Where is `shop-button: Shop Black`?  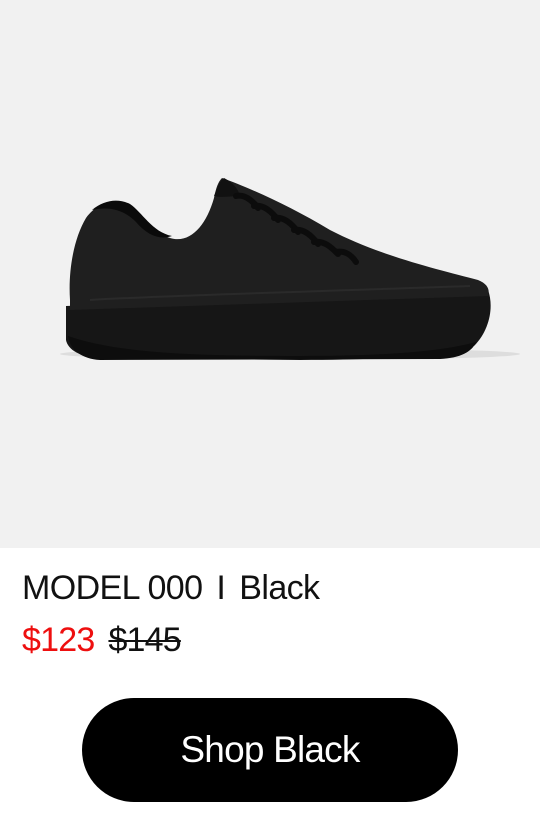 shop-button: Shop Black is located at coordinates (270, 750).